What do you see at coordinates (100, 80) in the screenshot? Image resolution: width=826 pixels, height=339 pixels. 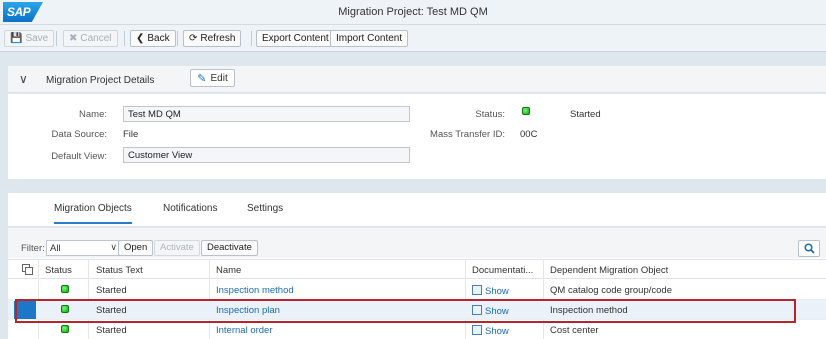 I see `panel-title: Migration Project Details` at bounding box center [100, 80].